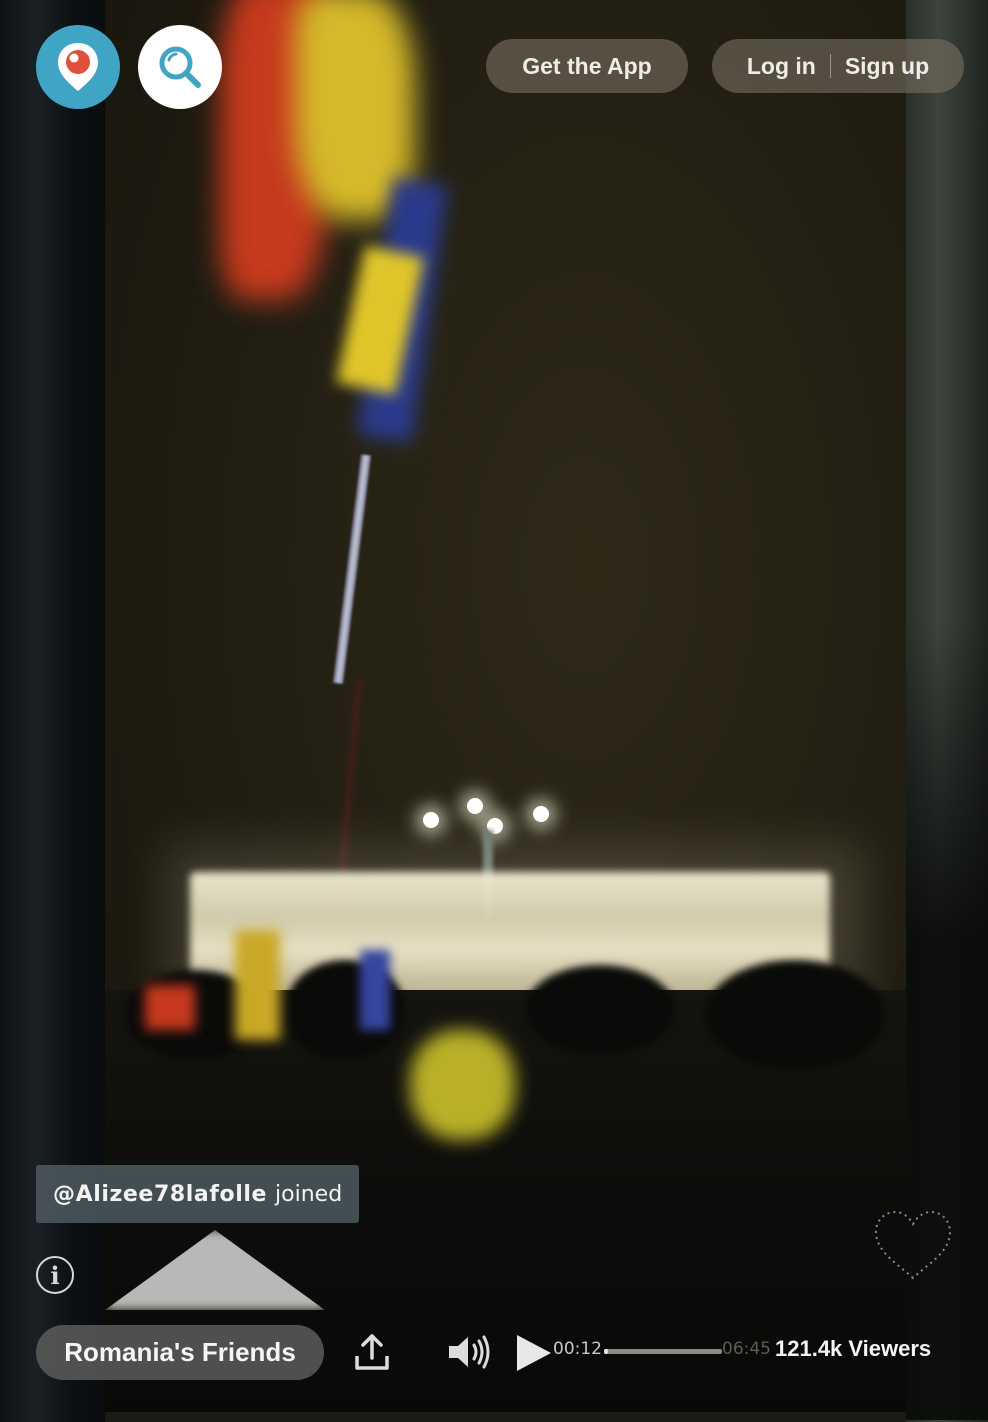 This screenshot has height=1422, width=988. What do you see at coordinates (781, 66) in the screenshot?
I see `login-link: Log in` at bounding box center [781, 66].